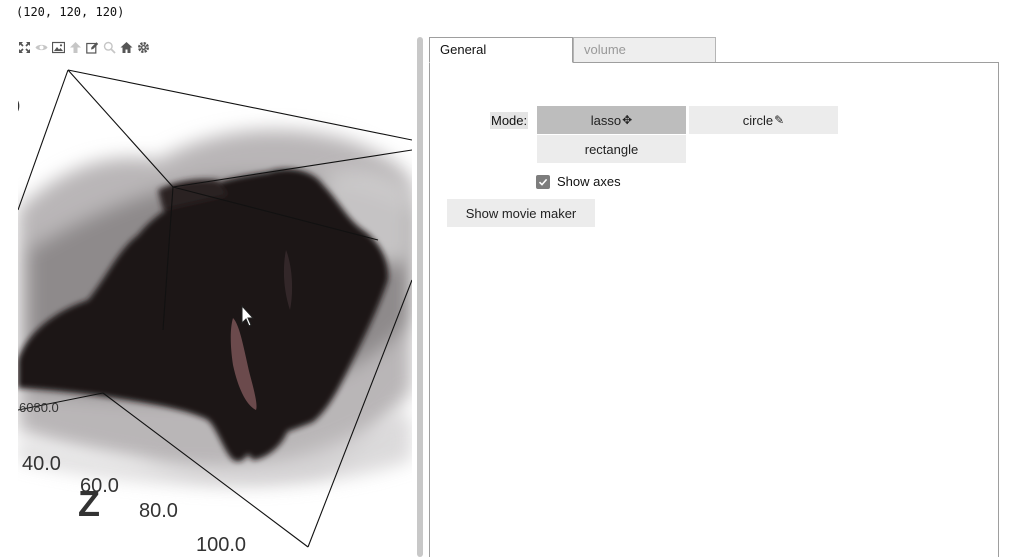 The image size is (1018, 557). I want to click on gear-icon, so click(143, 47).